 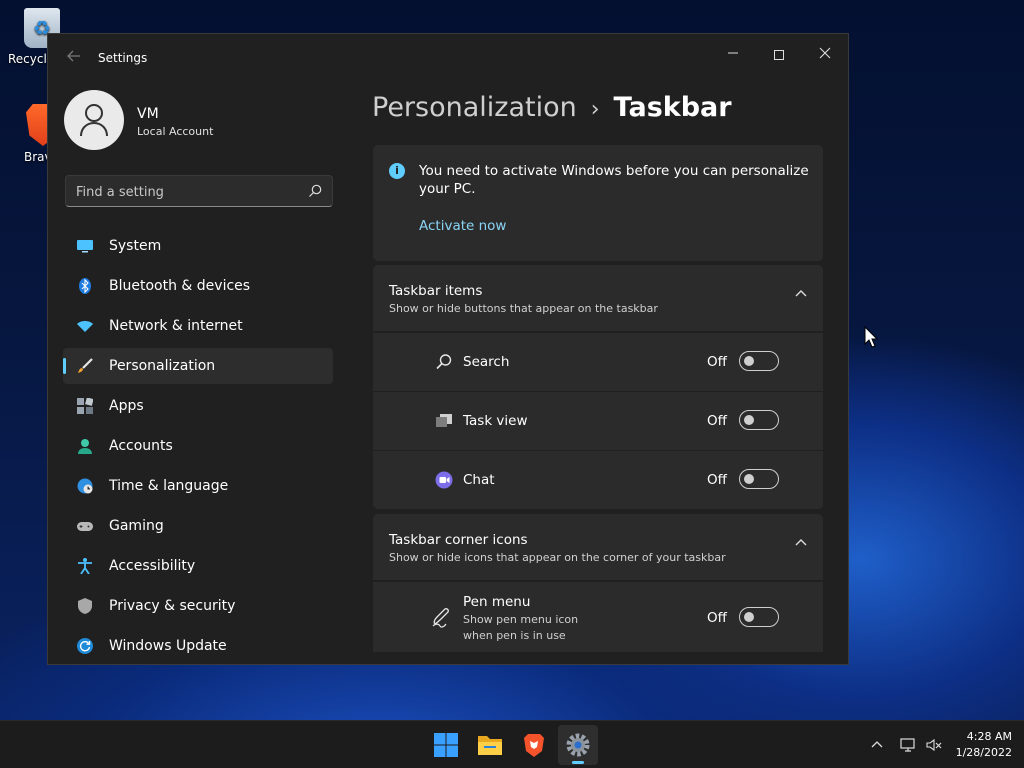 I want to click on breadcrumb: Personalization › Taskbar, so click(x=552, y=107).